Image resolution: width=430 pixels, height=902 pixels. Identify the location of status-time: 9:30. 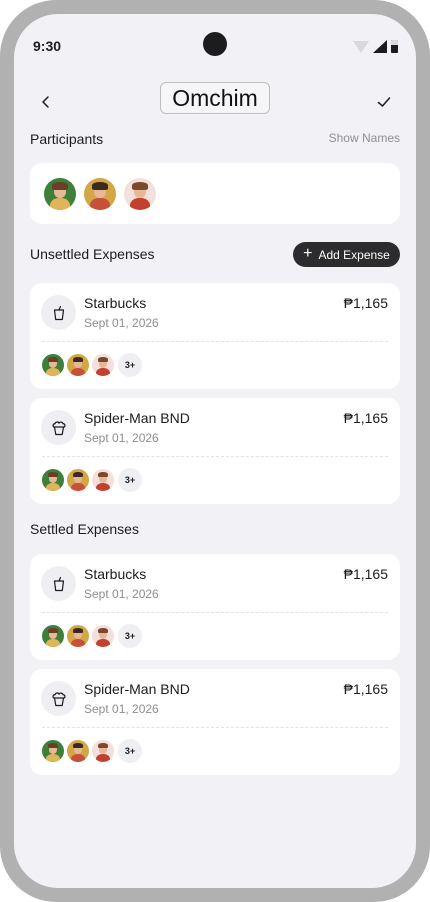
(47, 46).